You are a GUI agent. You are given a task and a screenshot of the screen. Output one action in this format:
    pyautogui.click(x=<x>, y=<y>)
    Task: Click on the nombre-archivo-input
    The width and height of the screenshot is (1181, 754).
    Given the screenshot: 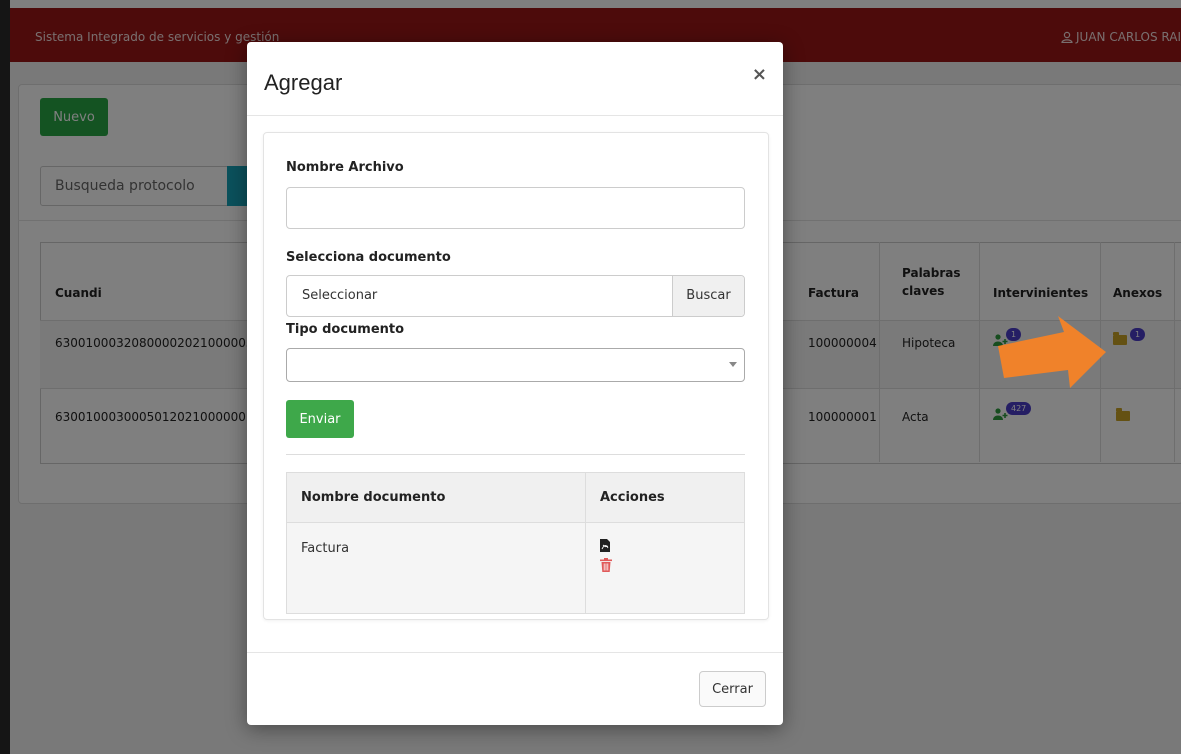 What is the action you would take?
    pyautogui.click(x=515, y=208)
    